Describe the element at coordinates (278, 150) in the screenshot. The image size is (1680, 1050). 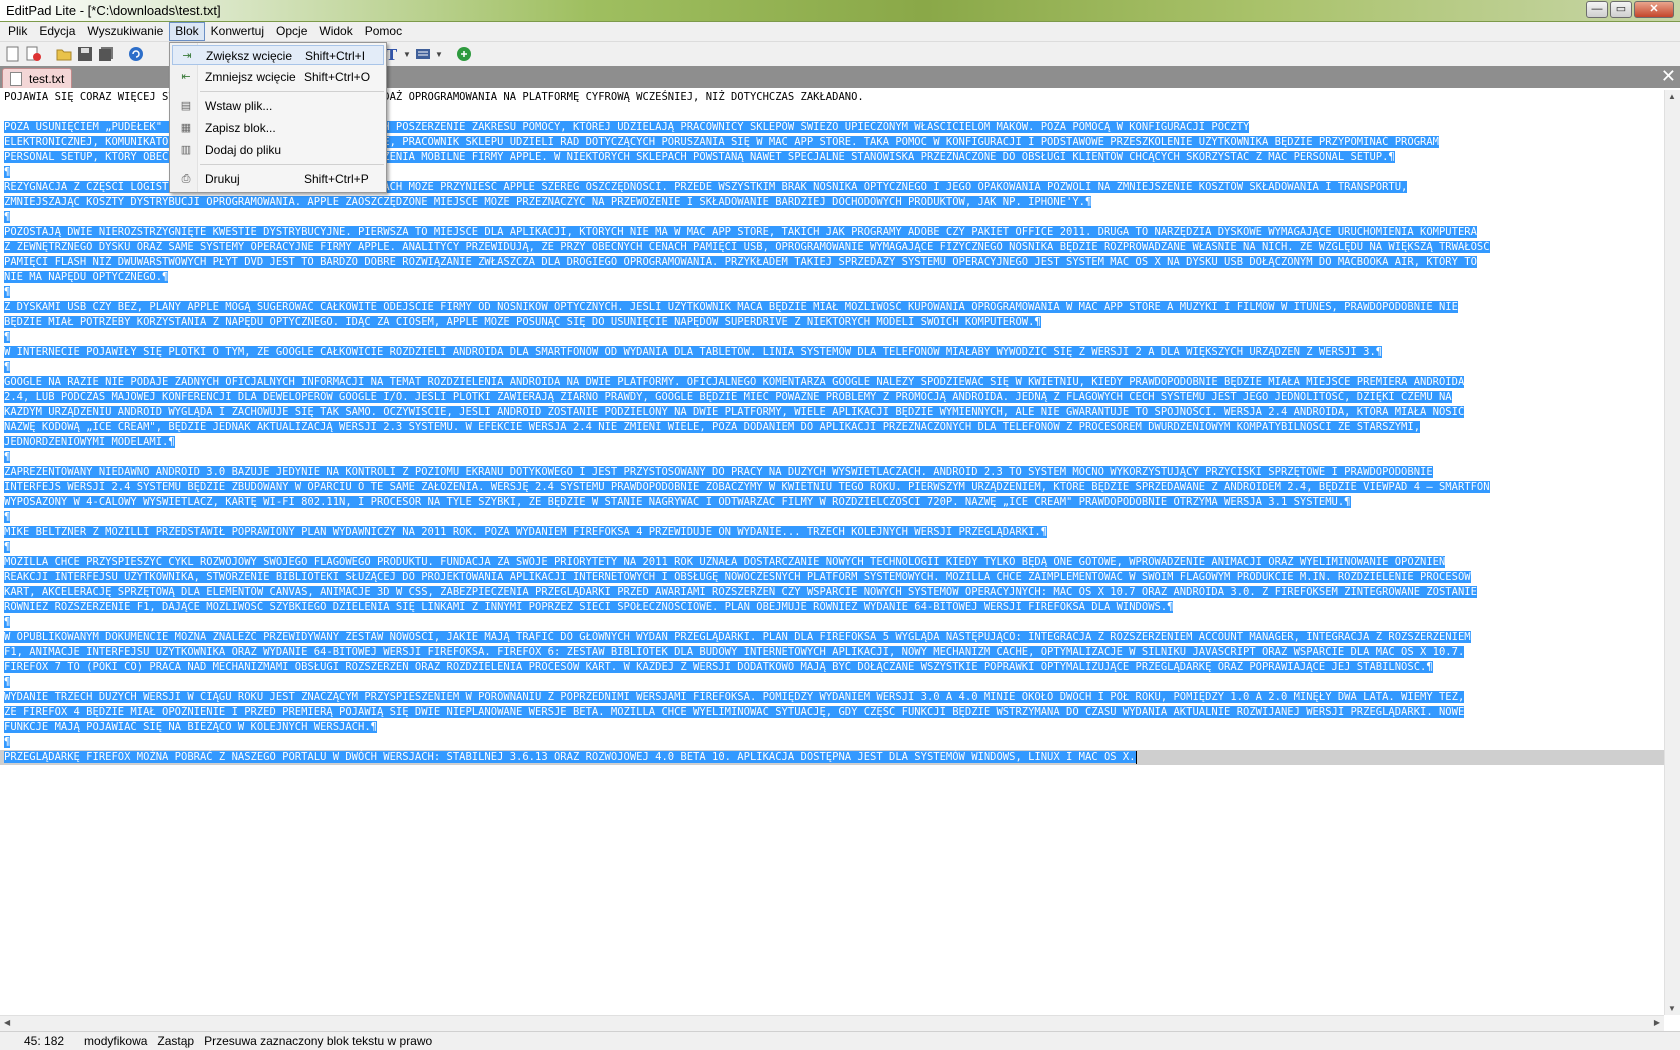
I see `menu-item-append-file: ▥ Dodaj do pliku` at that location.